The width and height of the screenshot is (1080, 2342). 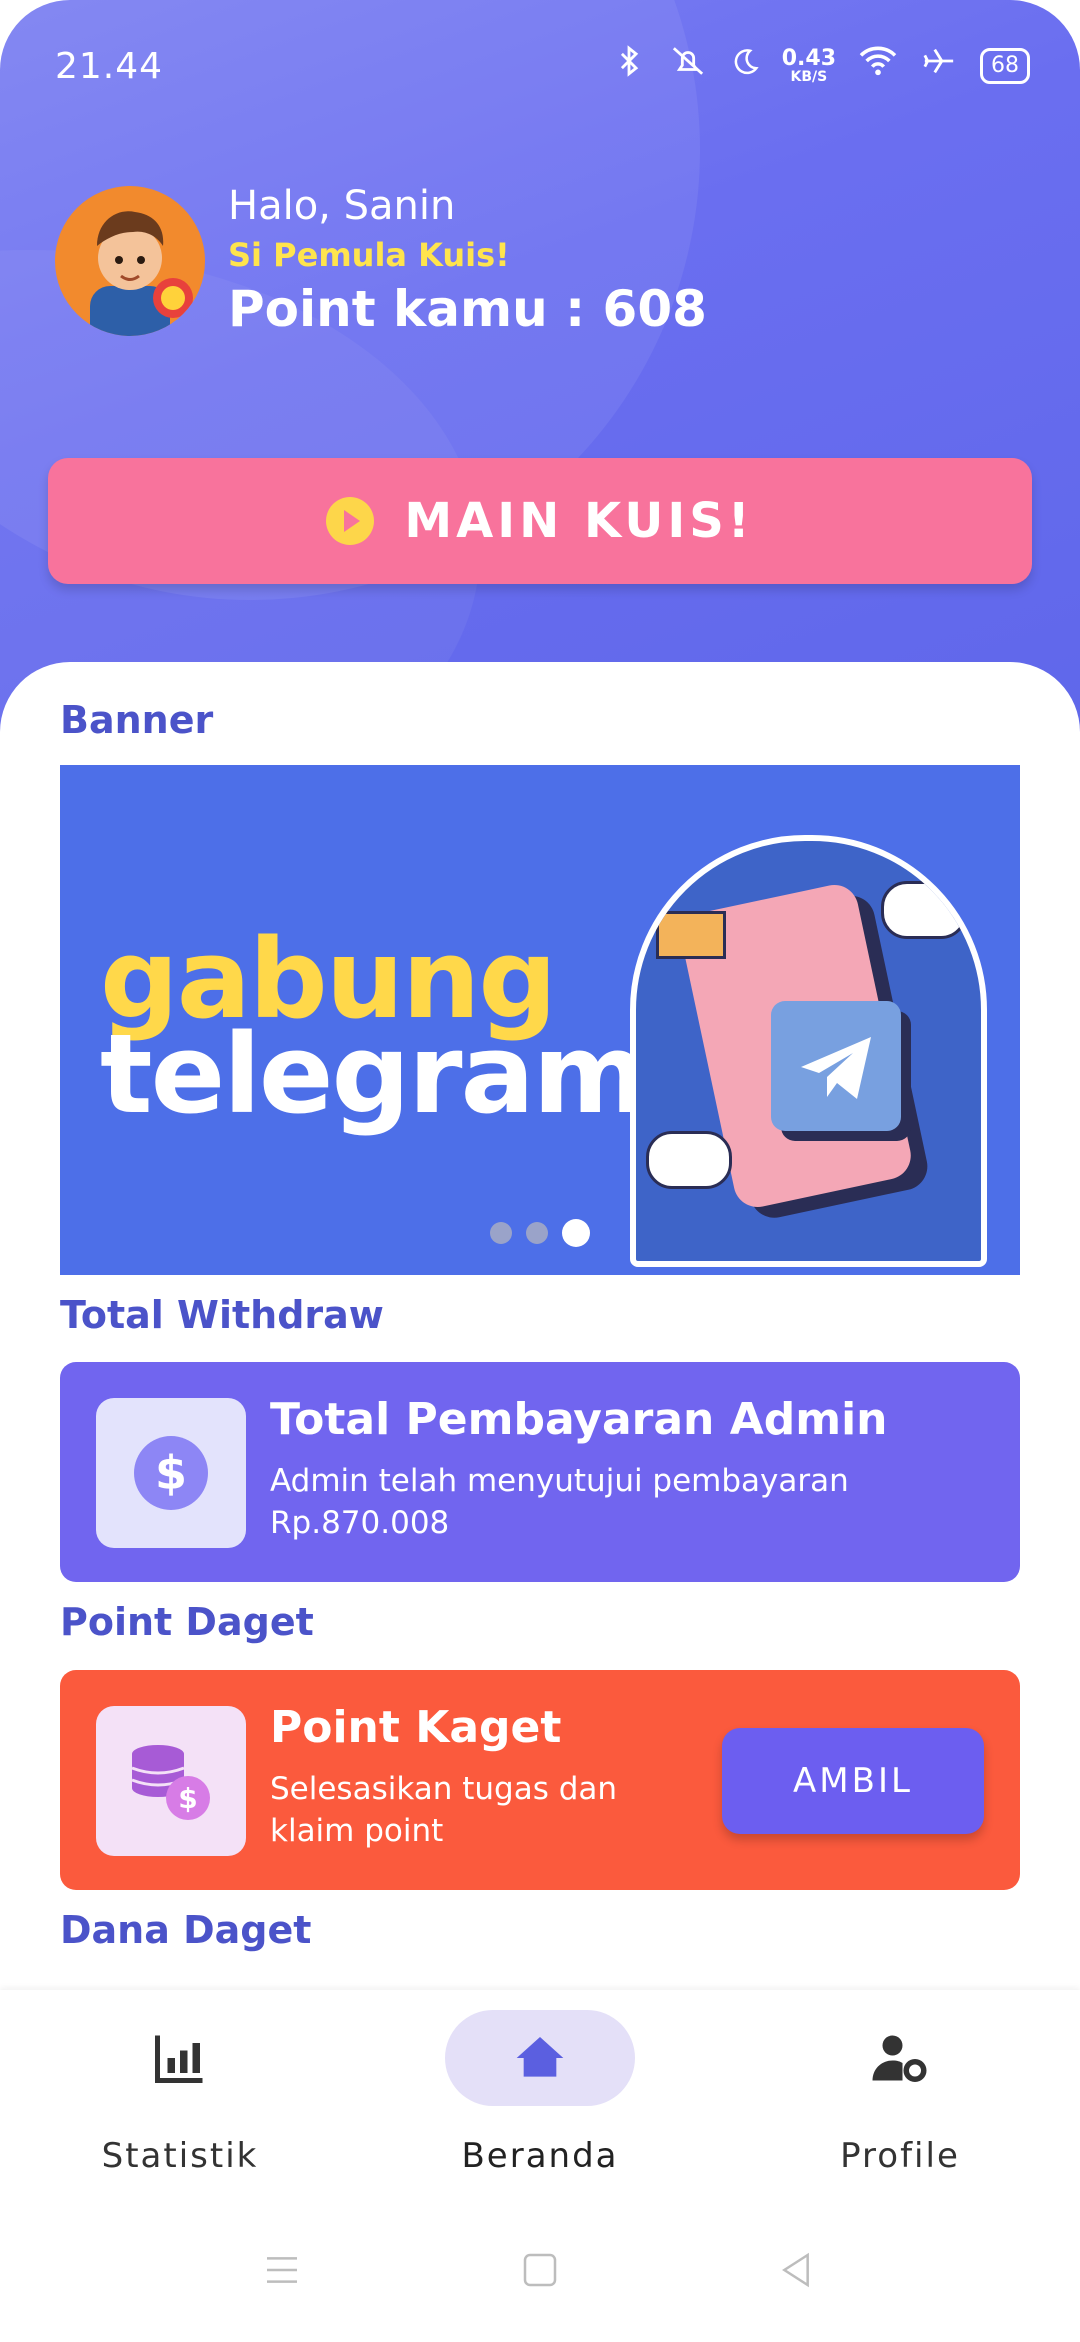 I want to click on bottom-navigation: Statistik Beranda Profile, so click(x=540, y=2090).